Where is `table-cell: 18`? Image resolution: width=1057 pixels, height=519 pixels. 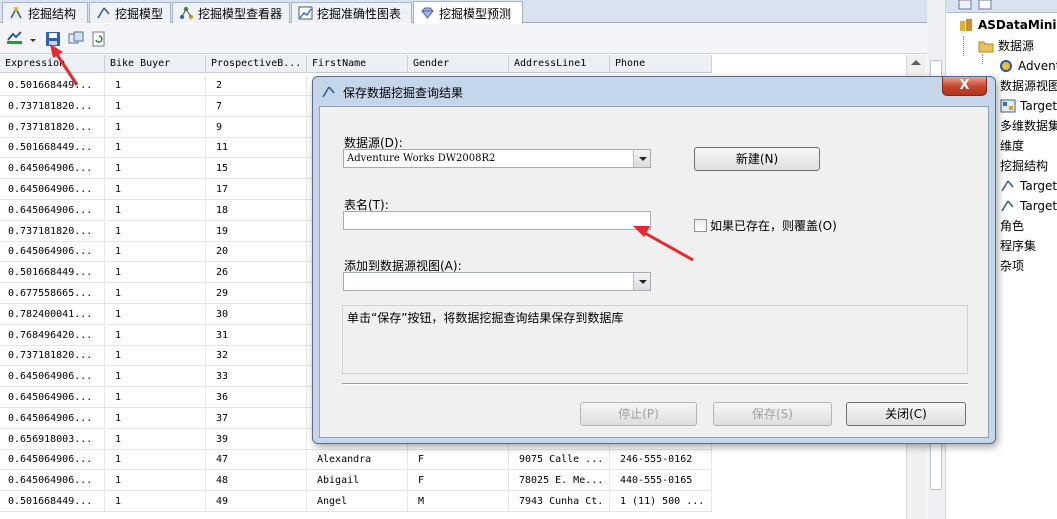 table-cell: 18 is located at coordinates (256, 210).